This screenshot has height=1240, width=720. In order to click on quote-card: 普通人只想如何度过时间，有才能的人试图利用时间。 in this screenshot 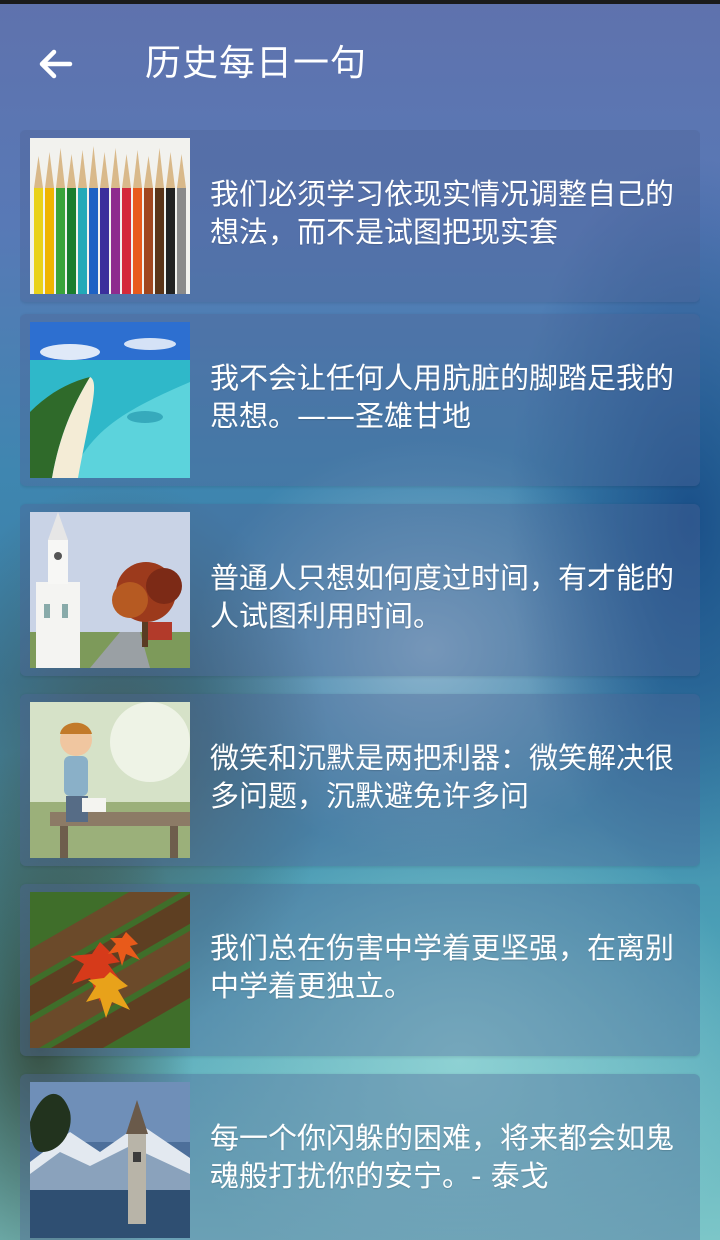, I will do `click(360, 590)`.